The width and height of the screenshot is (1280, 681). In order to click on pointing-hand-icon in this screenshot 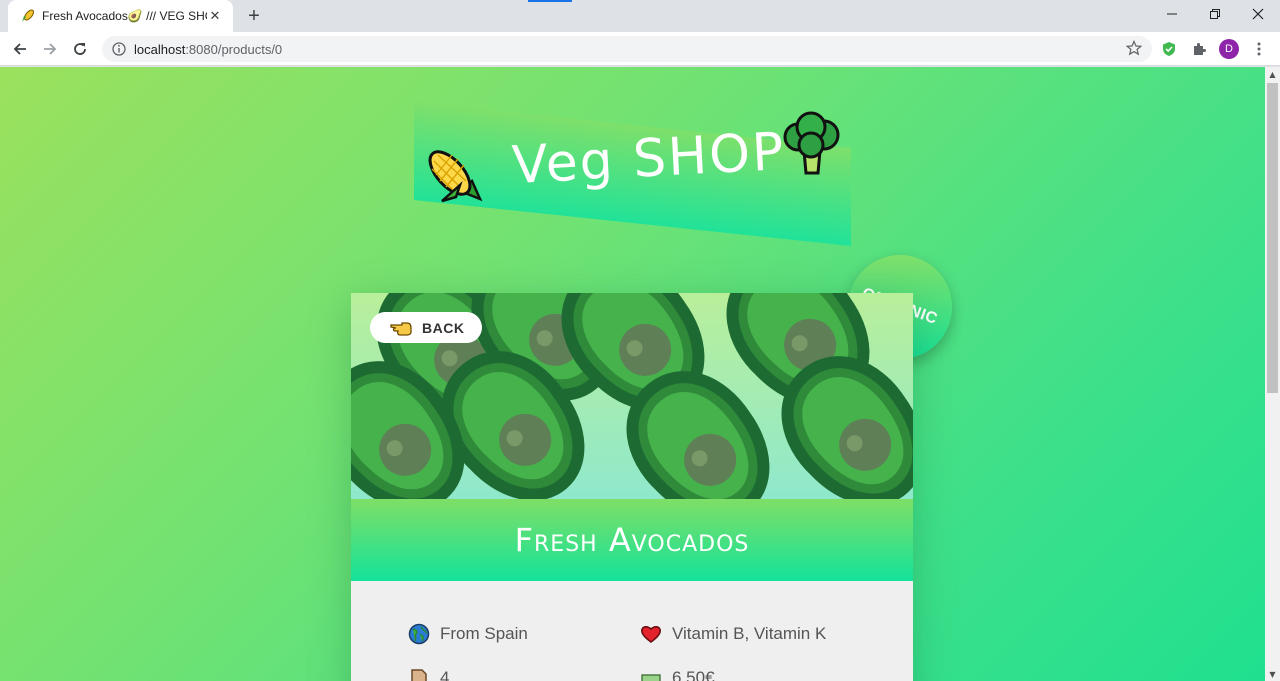, I will do `click(401, 328)`.